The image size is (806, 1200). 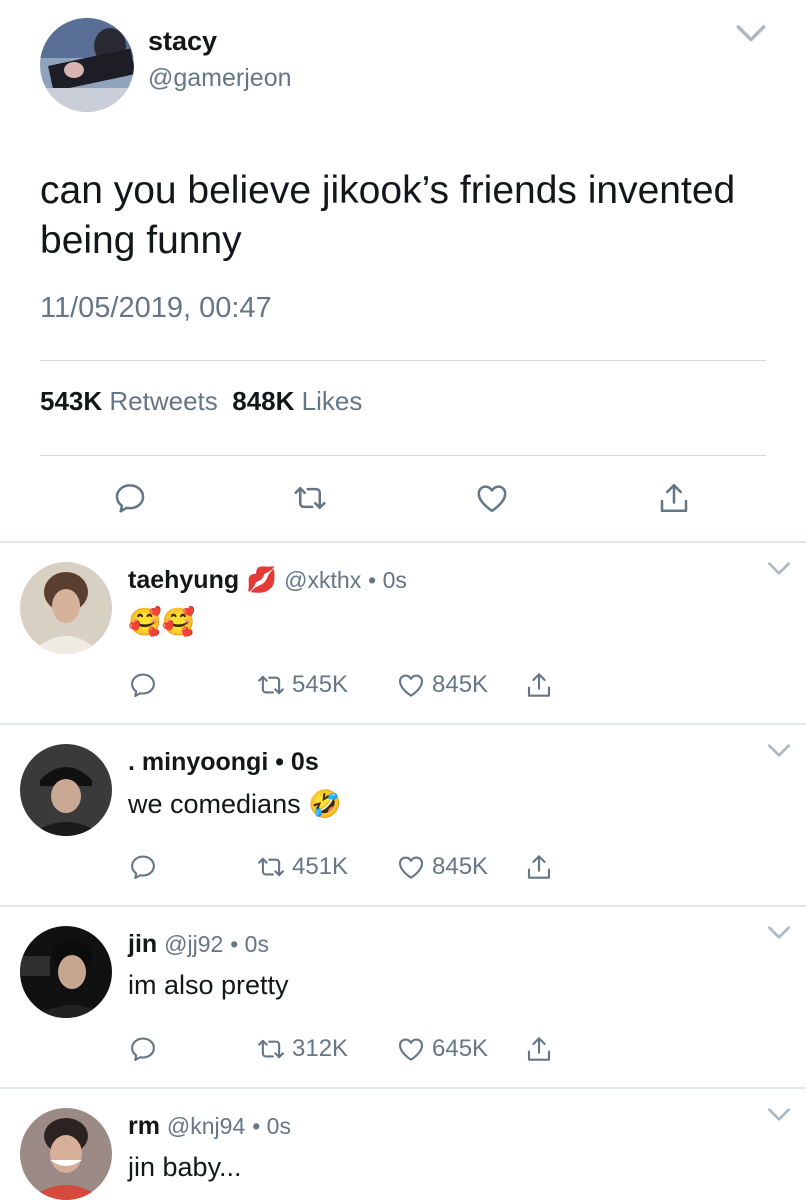 What do you see at coordinates (320, 866) in the screenshot?
I see `retweet-count: 451K` at bounding box center [320, 866].